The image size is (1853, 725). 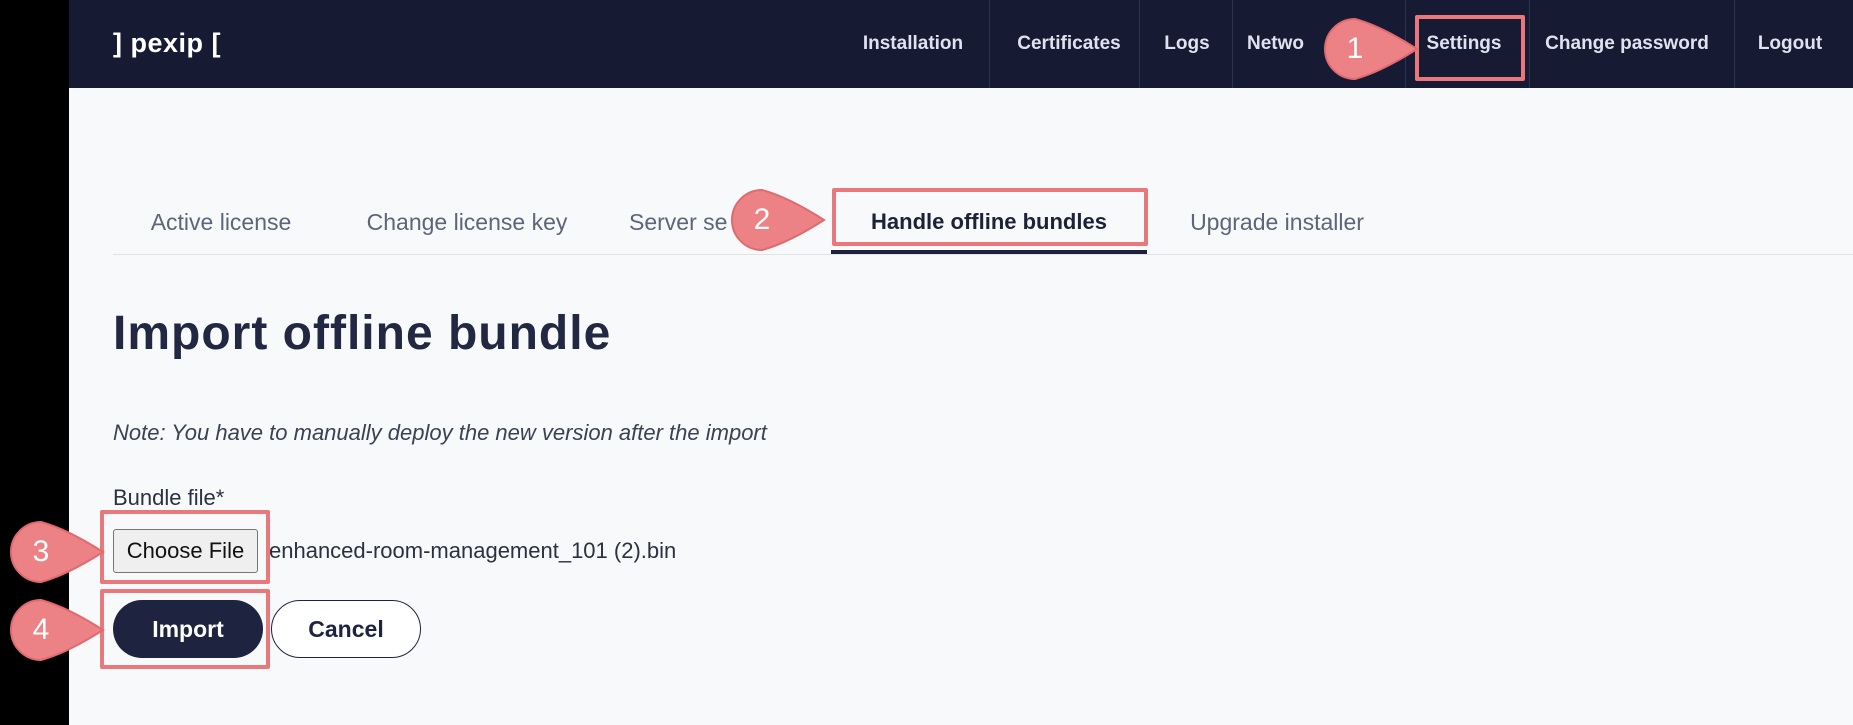 I want to click on callout-badge-1: 1, so click(x=1371, y=49).